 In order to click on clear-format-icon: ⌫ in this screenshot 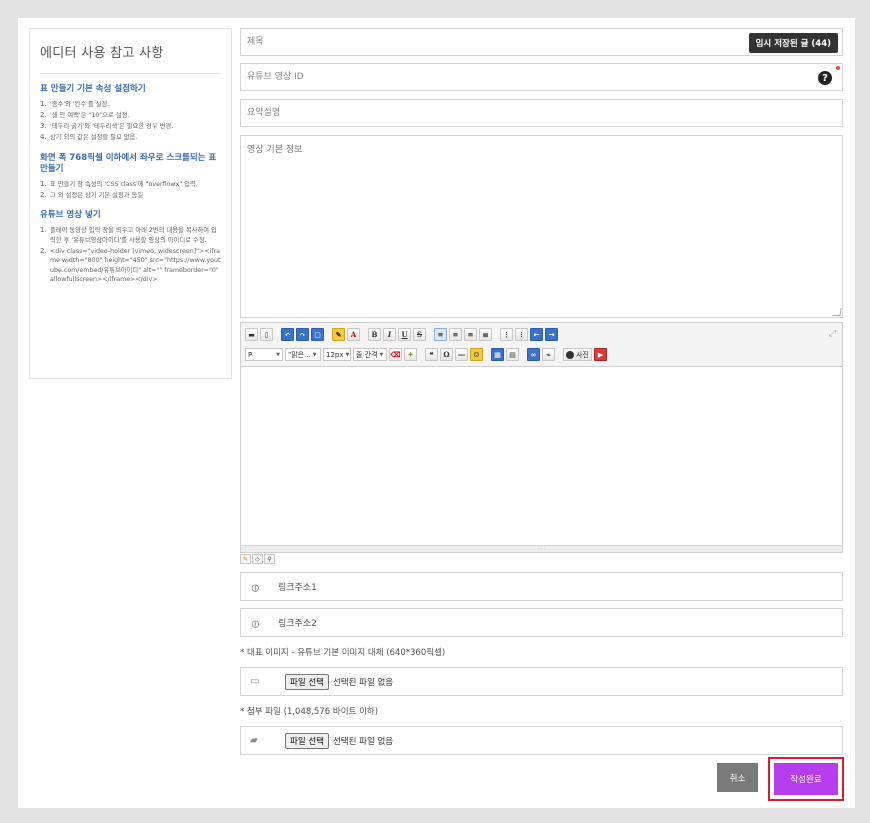, I will do `click(395, 354)`.